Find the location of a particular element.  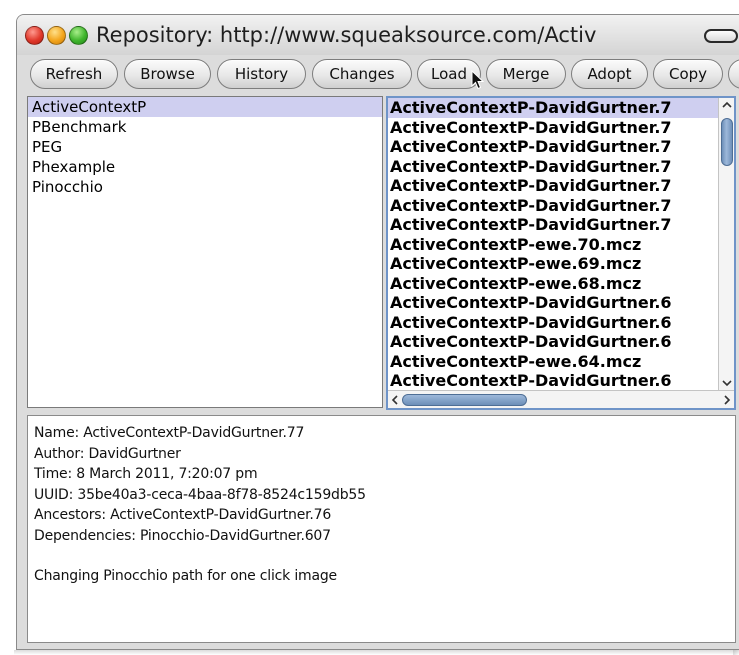

info-time: Time: 8 March 2011, 7:20:07 pm is located at coordinates (146, 474).